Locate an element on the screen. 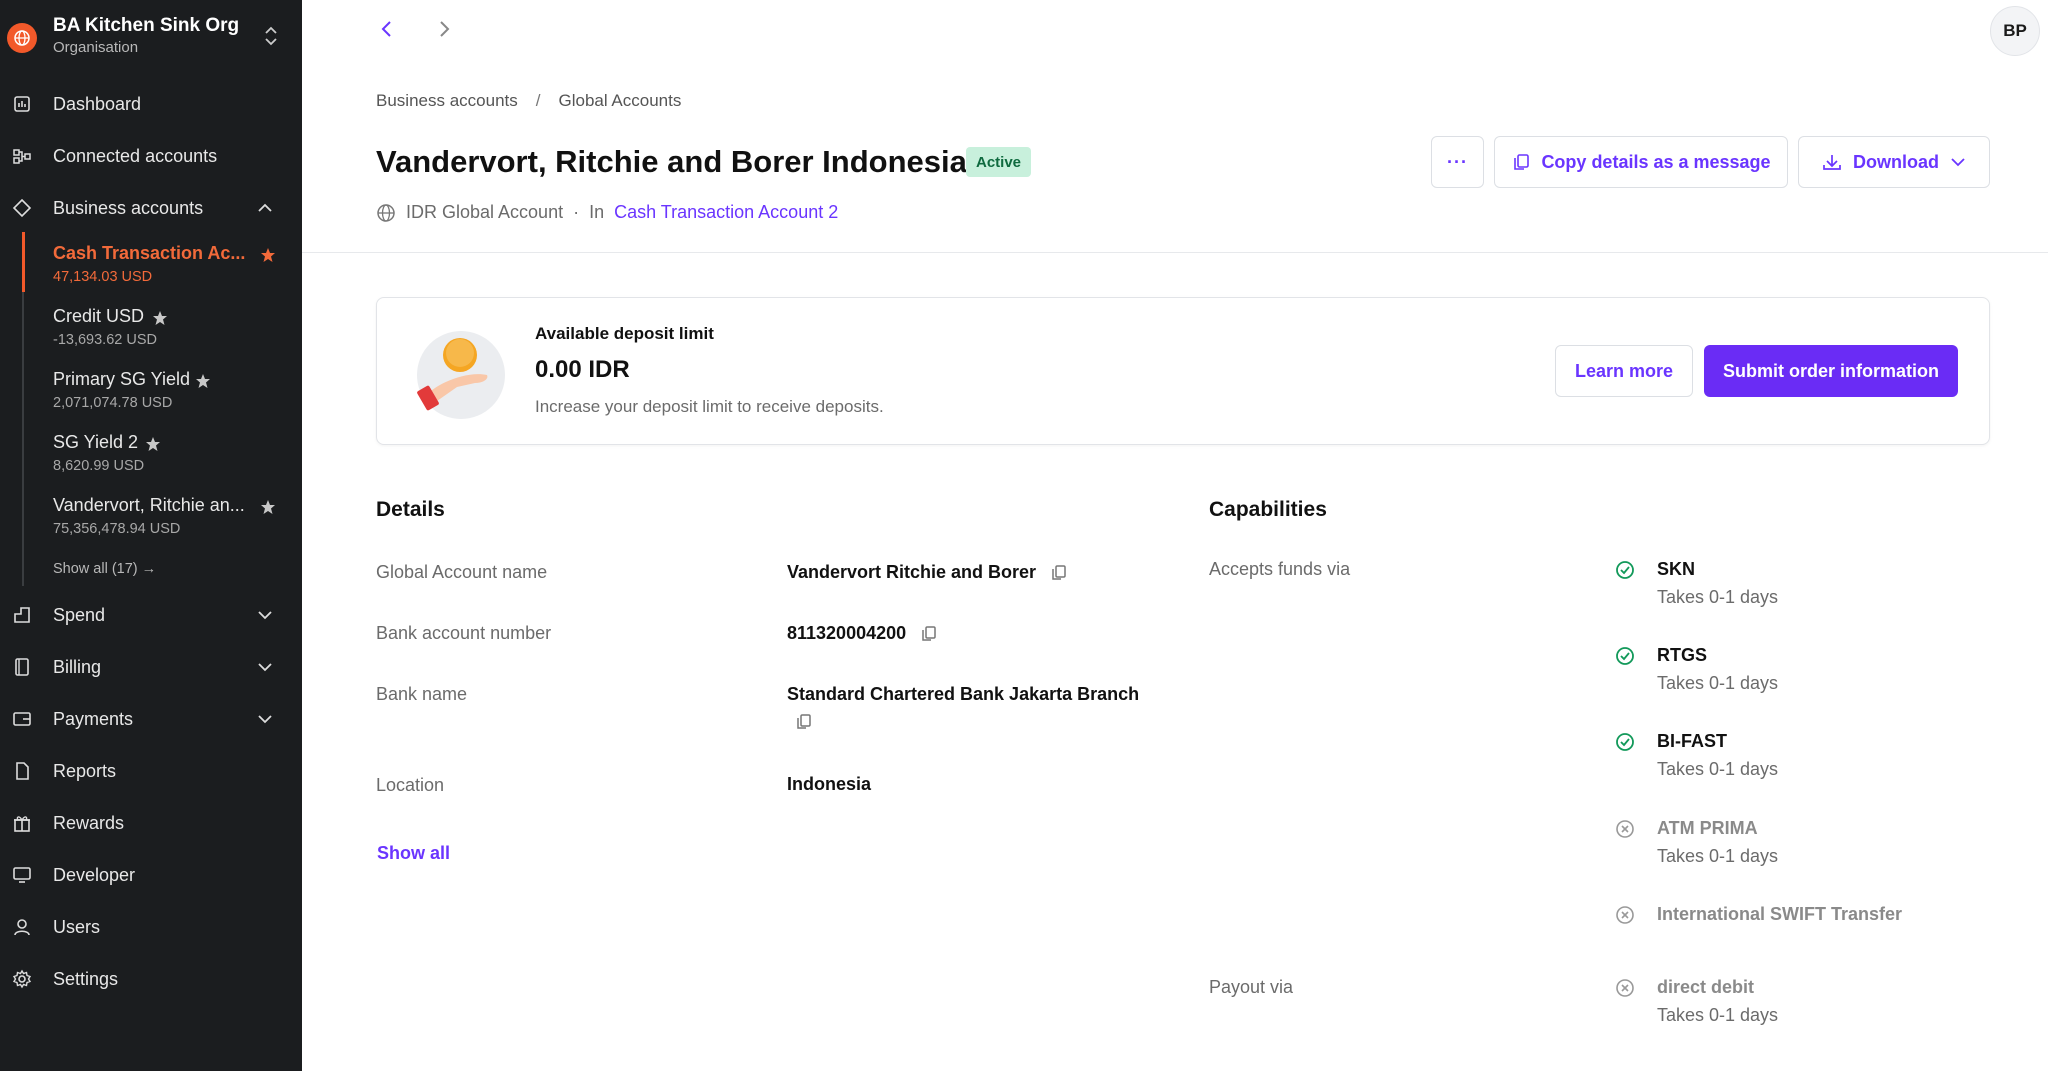 This screenshot has height=1071, width=2048. deposit-limit-label: Available deposit limit is located at coordinates (624, 333).